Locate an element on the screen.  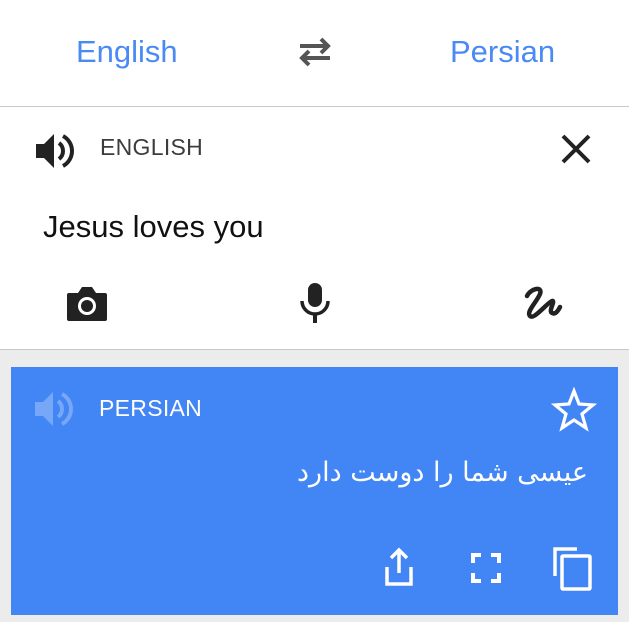
camera-icon is located at coordinates (87, 303).